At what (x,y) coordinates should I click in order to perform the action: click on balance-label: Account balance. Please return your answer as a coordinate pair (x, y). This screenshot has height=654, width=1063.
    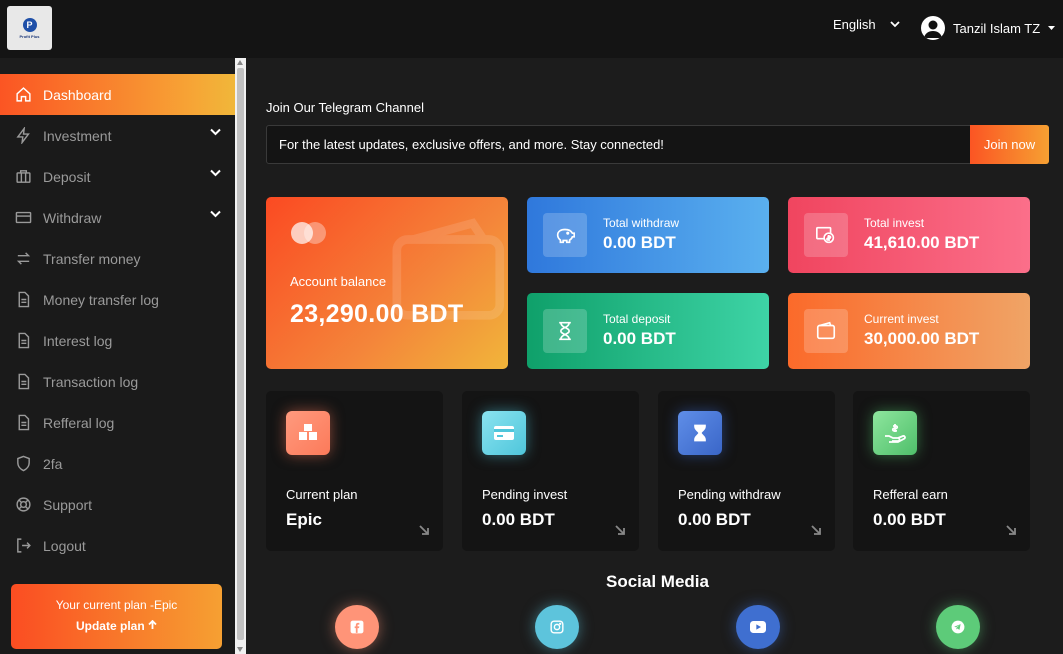
    Looking at the image, I should click on (338, 281).